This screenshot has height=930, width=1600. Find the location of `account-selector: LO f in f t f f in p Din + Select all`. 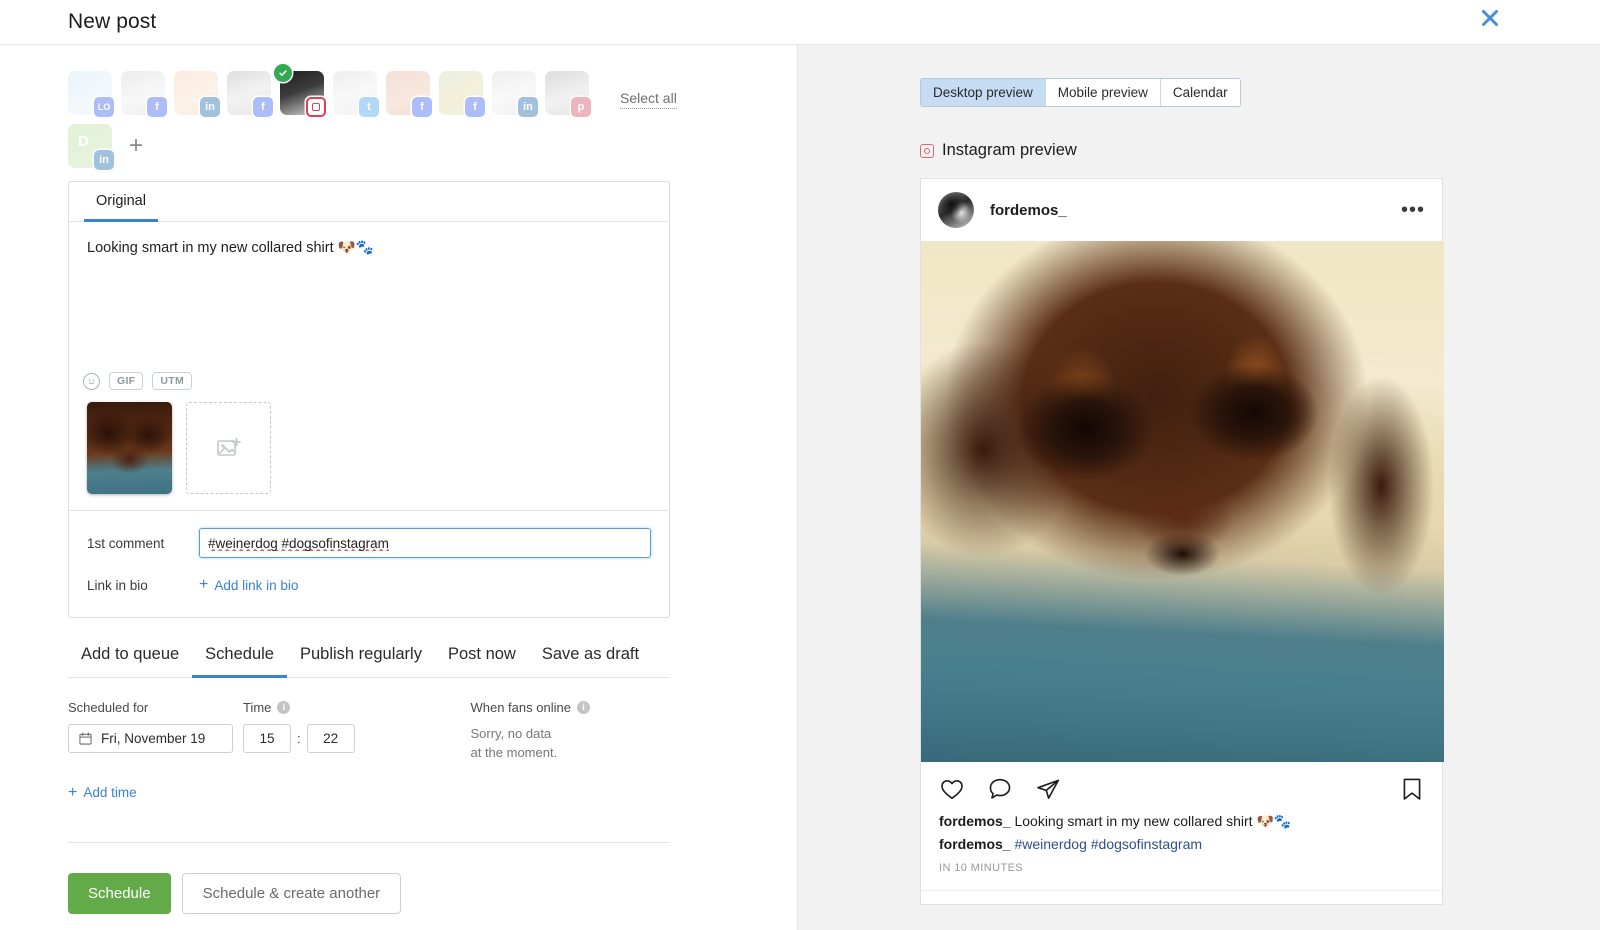

account-selector: LO f in f t f f in p Din + Select all is located at coordinates (378, 117).